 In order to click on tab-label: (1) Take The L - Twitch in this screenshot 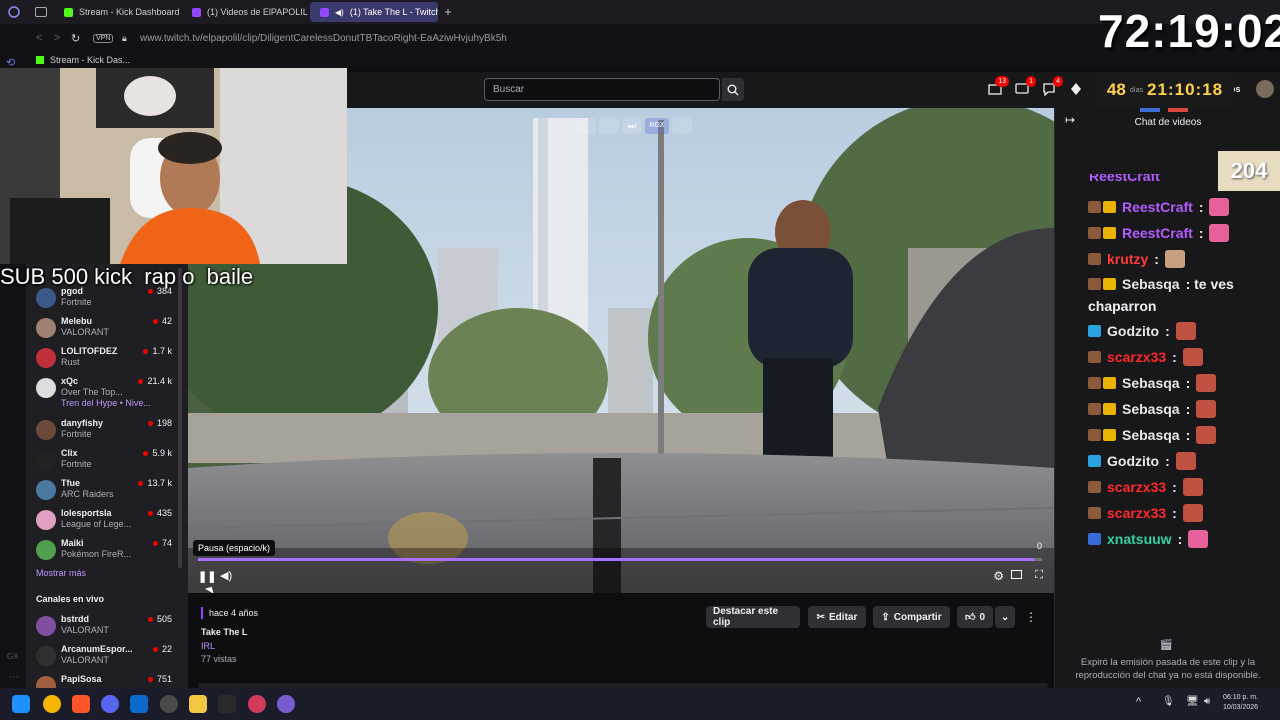, I will do `click(393, 12)`.